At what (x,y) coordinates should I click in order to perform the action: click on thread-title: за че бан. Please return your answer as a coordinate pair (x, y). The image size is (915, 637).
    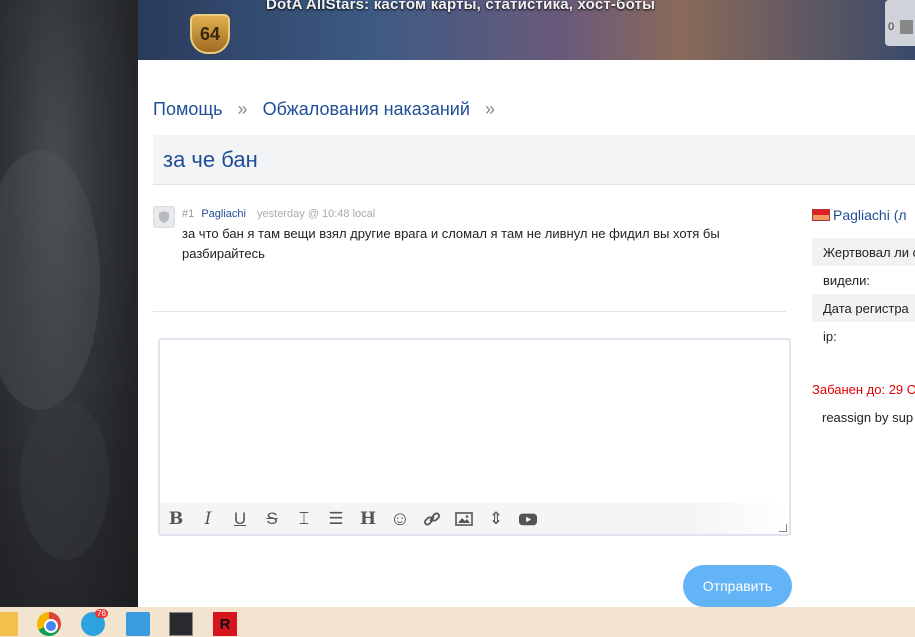
    Looking at the image, I should click on (210, 159).